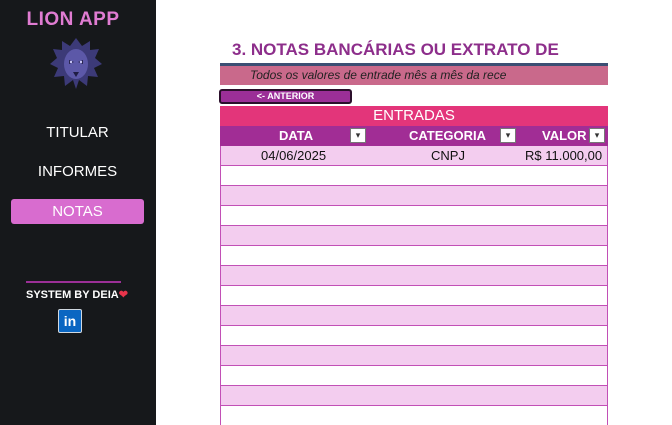  I want to click on cell-valor: R$ 11.000,00, so click(563, 155).